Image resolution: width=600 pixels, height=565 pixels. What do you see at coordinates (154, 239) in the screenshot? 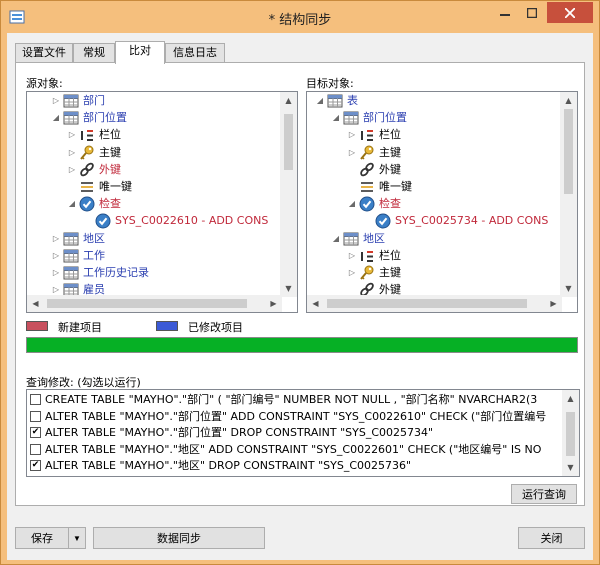
I see `tree-node: ▷ 地区` at bounding box center [154, 239].